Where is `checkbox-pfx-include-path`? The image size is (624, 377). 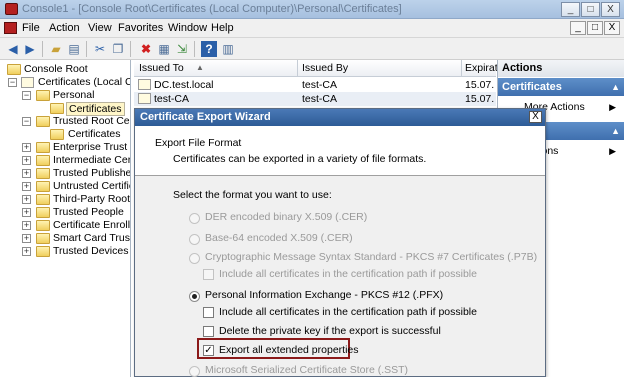
checkbox-pfx-include-path is located at coordinates (208, 312).